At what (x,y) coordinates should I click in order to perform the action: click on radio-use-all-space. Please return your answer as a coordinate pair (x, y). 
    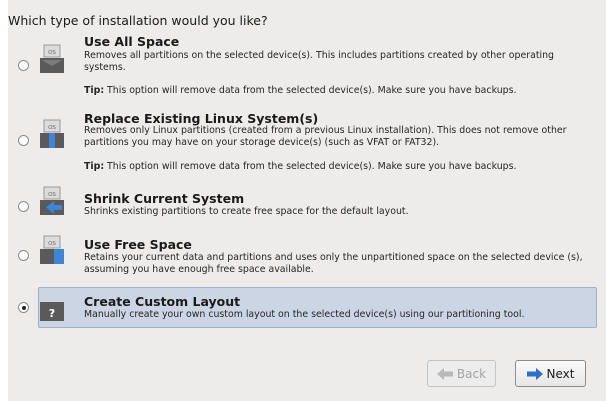
    Looking at the image, I should click on (23, 65).